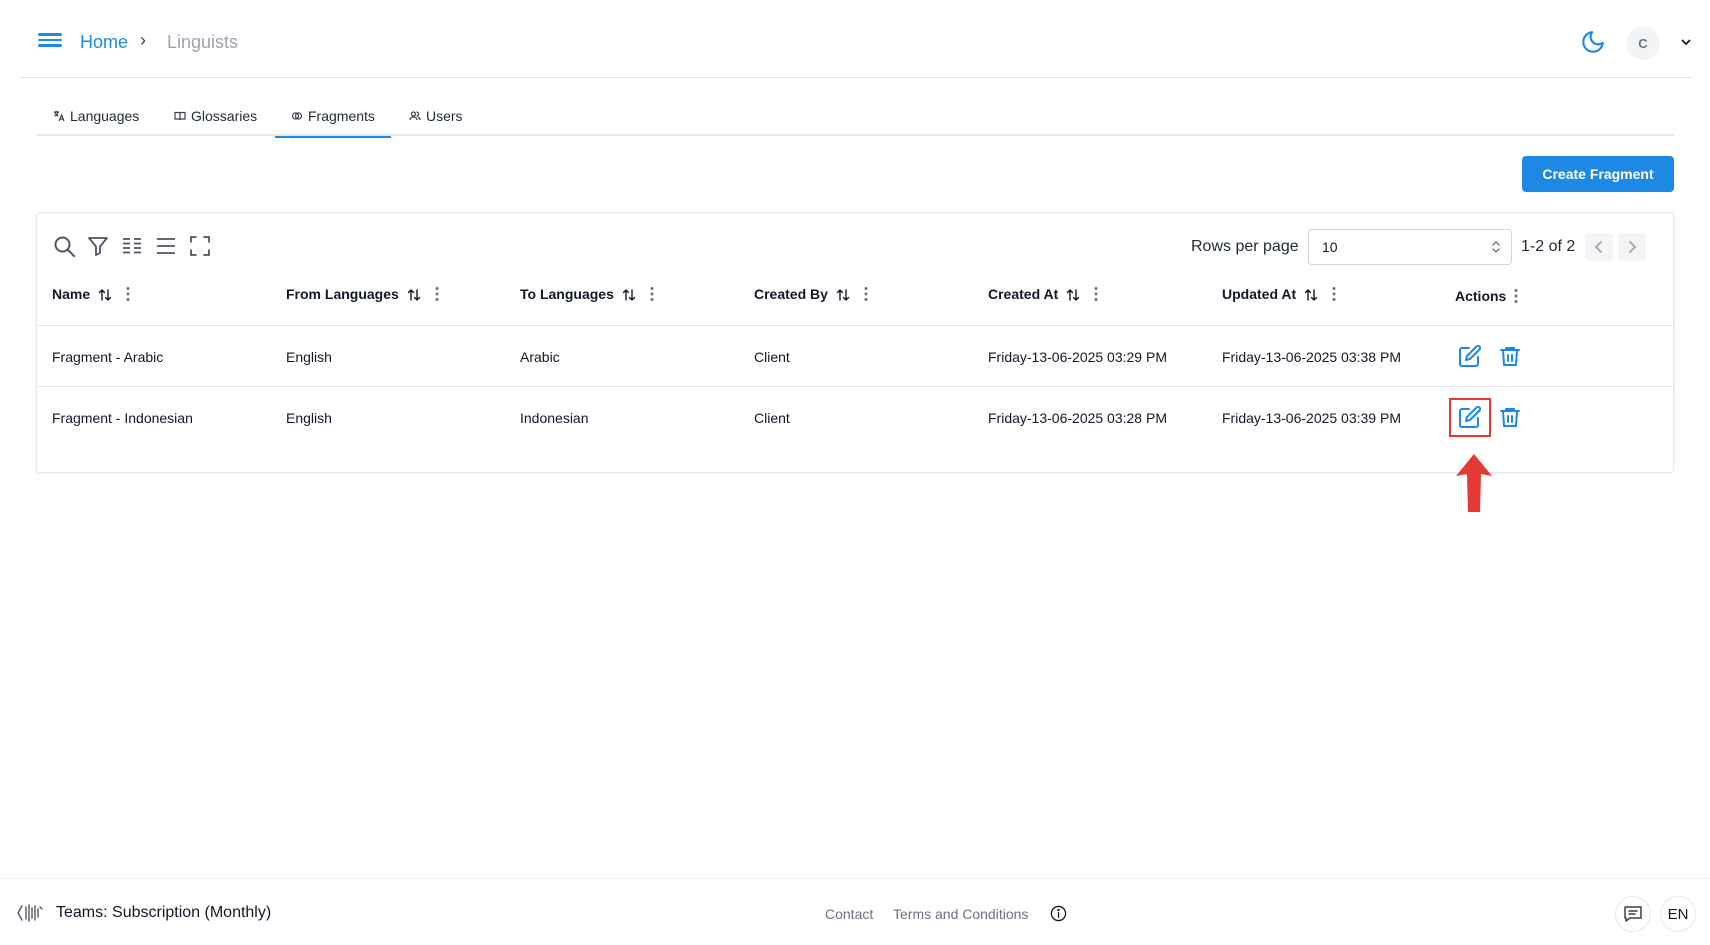 The width and height of the screenshot is (1710, 945). Describe the element at coordinates (1410, 247) in the screenshot. I see `rows-per-page-select: 10` at that location.